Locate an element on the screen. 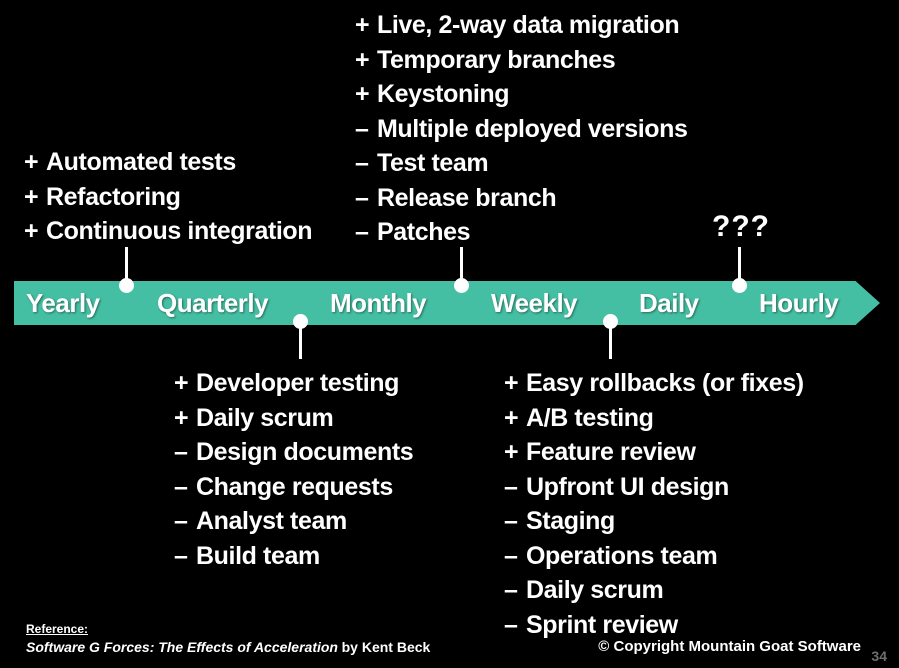 The height and width of the screenshot is (668, 899). bullet-item: – Sprint review is located at coordinates (654, 625).